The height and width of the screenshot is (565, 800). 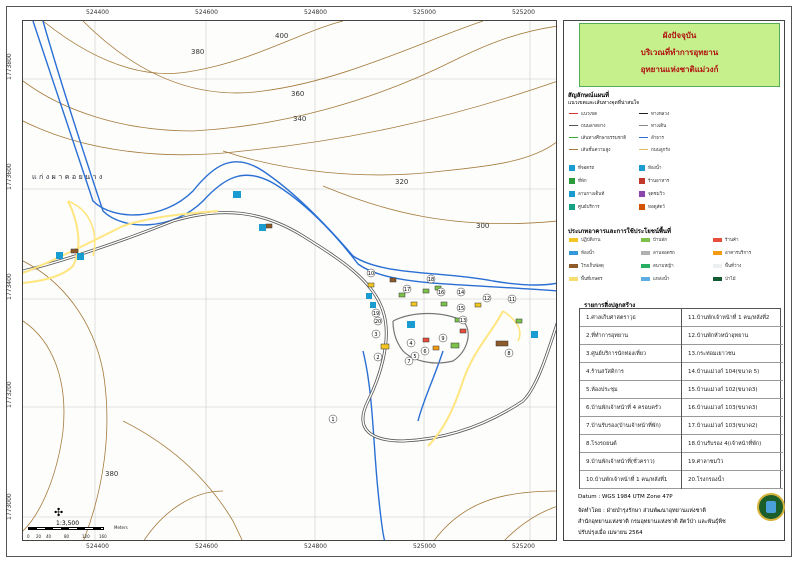 What do you see at coordinates (659, 181) in the screenshot?
I see `legend-label: ร้านอาหาร` at bounding box center [659, 181].